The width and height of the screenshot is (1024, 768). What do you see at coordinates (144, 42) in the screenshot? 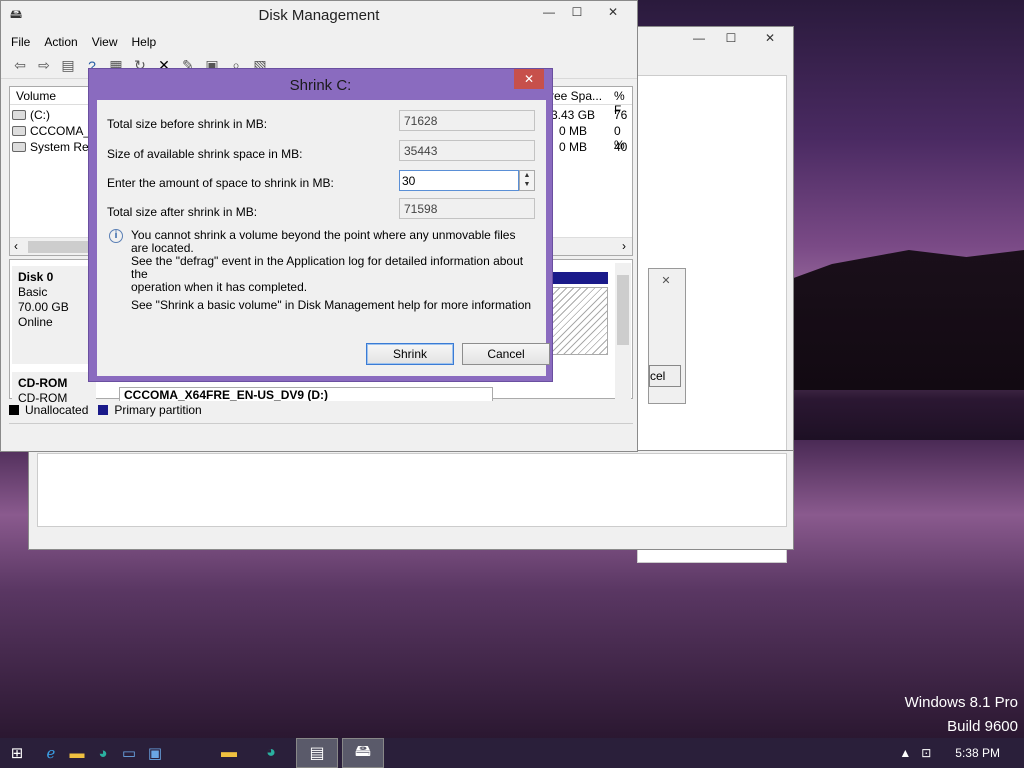
I see `menu-help: Help` at bounding box center [144, 42].